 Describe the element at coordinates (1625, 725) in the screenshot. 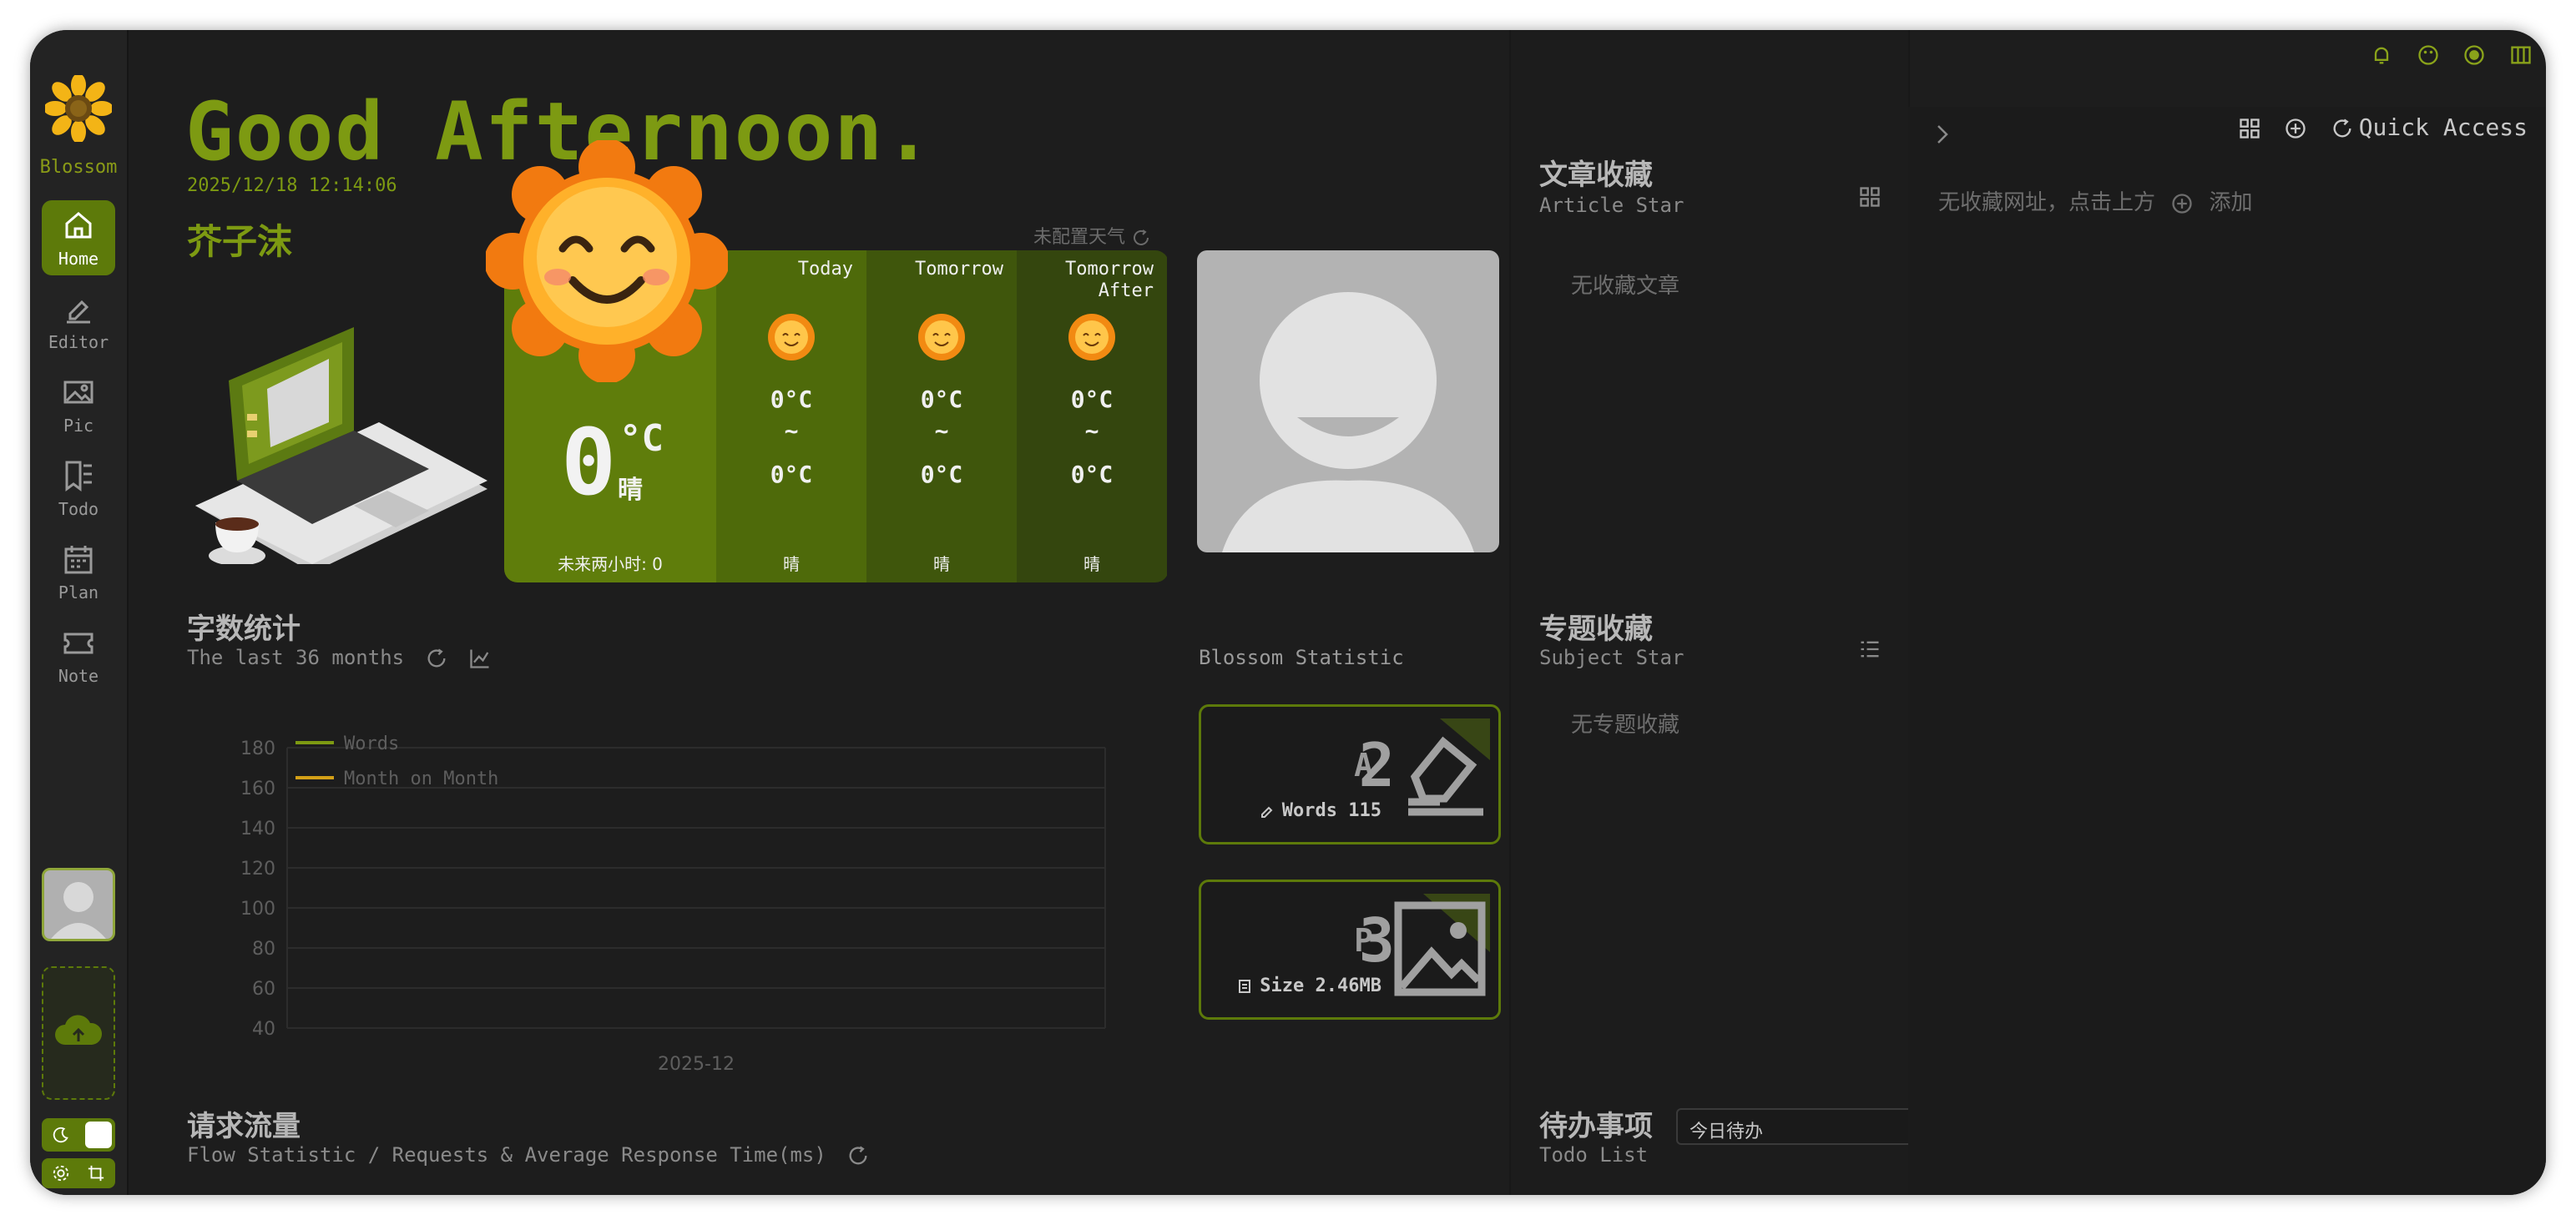

I see `subject-star-empty: 无专题收藏` at that location.